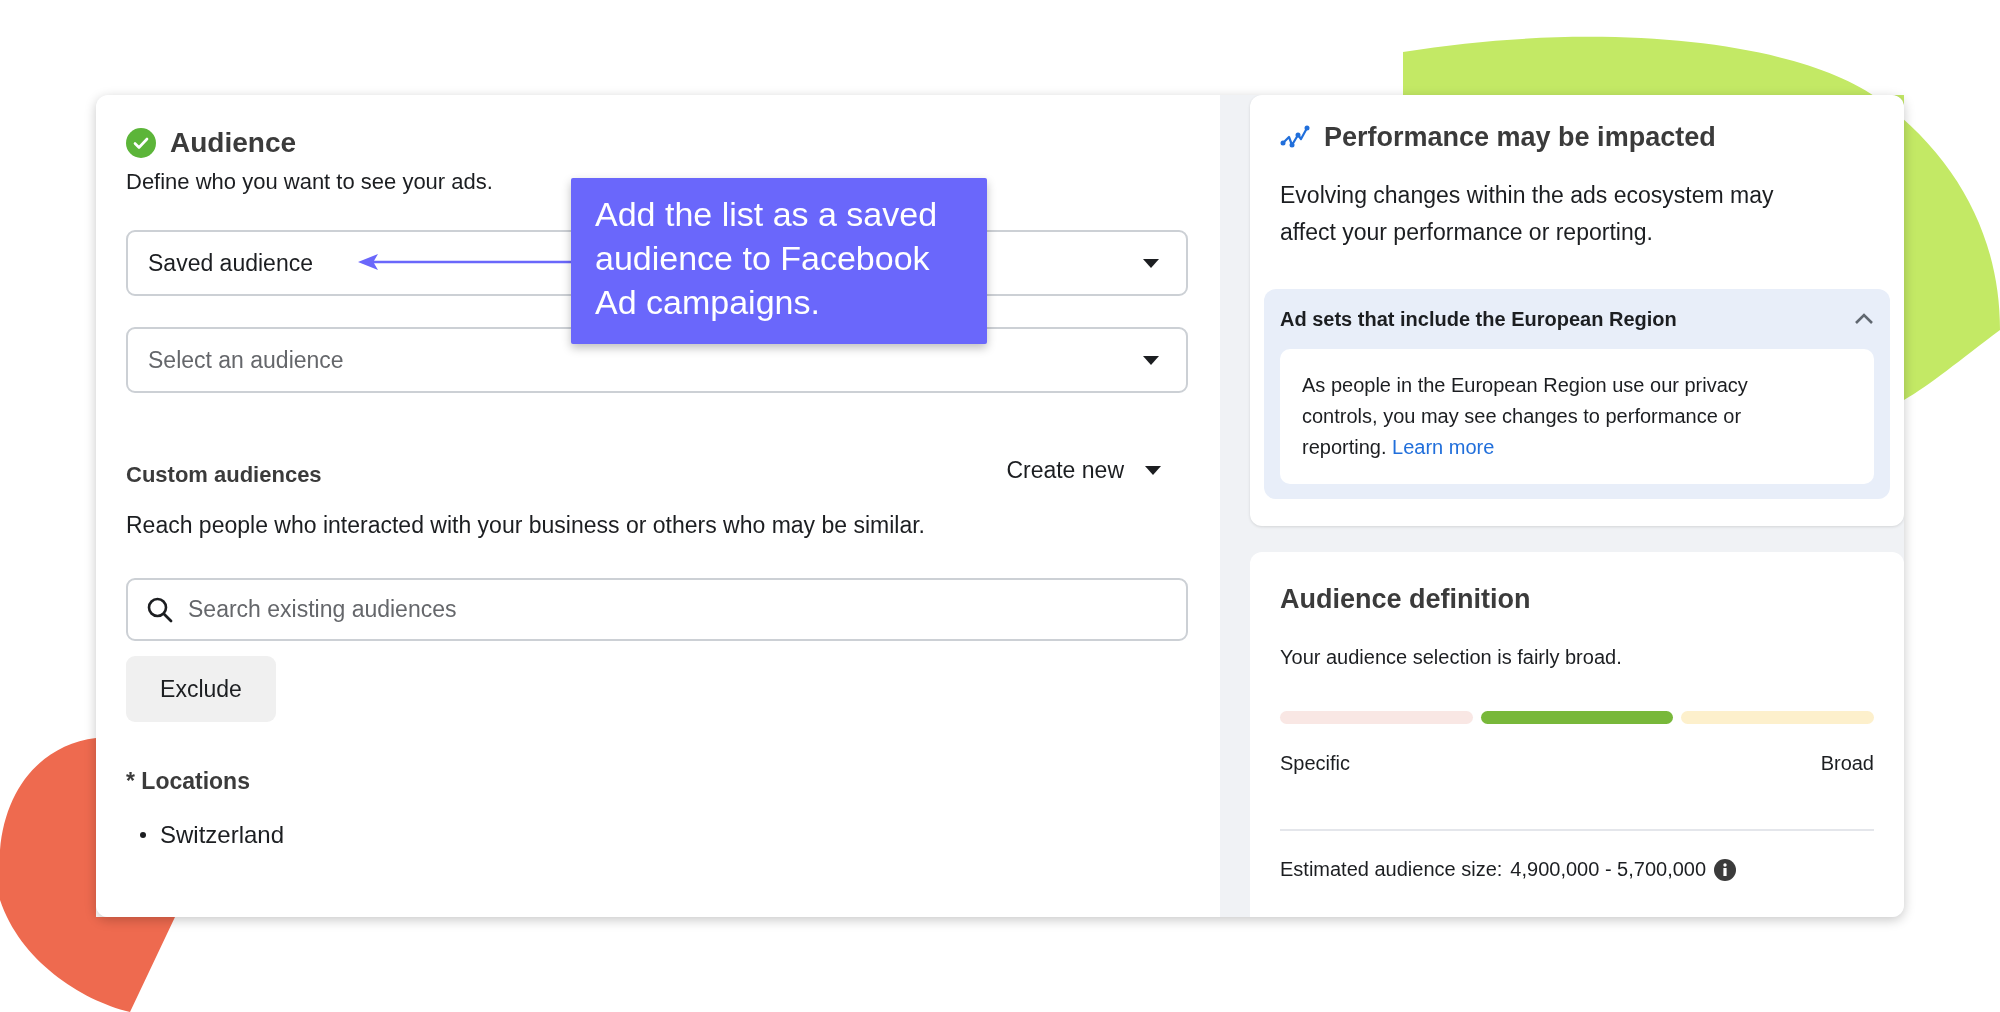 This screenshot has height=1012, width=2000. I want to click on info-icon, so click(1725, 869).